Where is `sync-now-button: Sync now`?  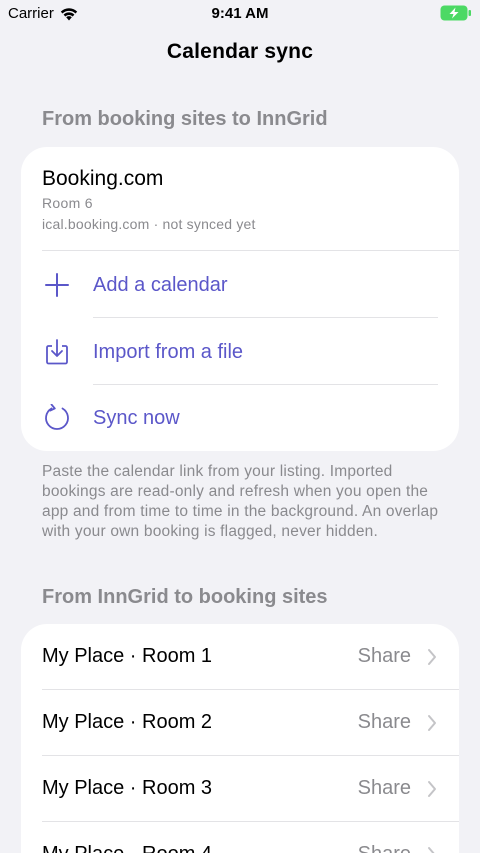
sync-now-button: Sync now is located at coordinates (240, 418).